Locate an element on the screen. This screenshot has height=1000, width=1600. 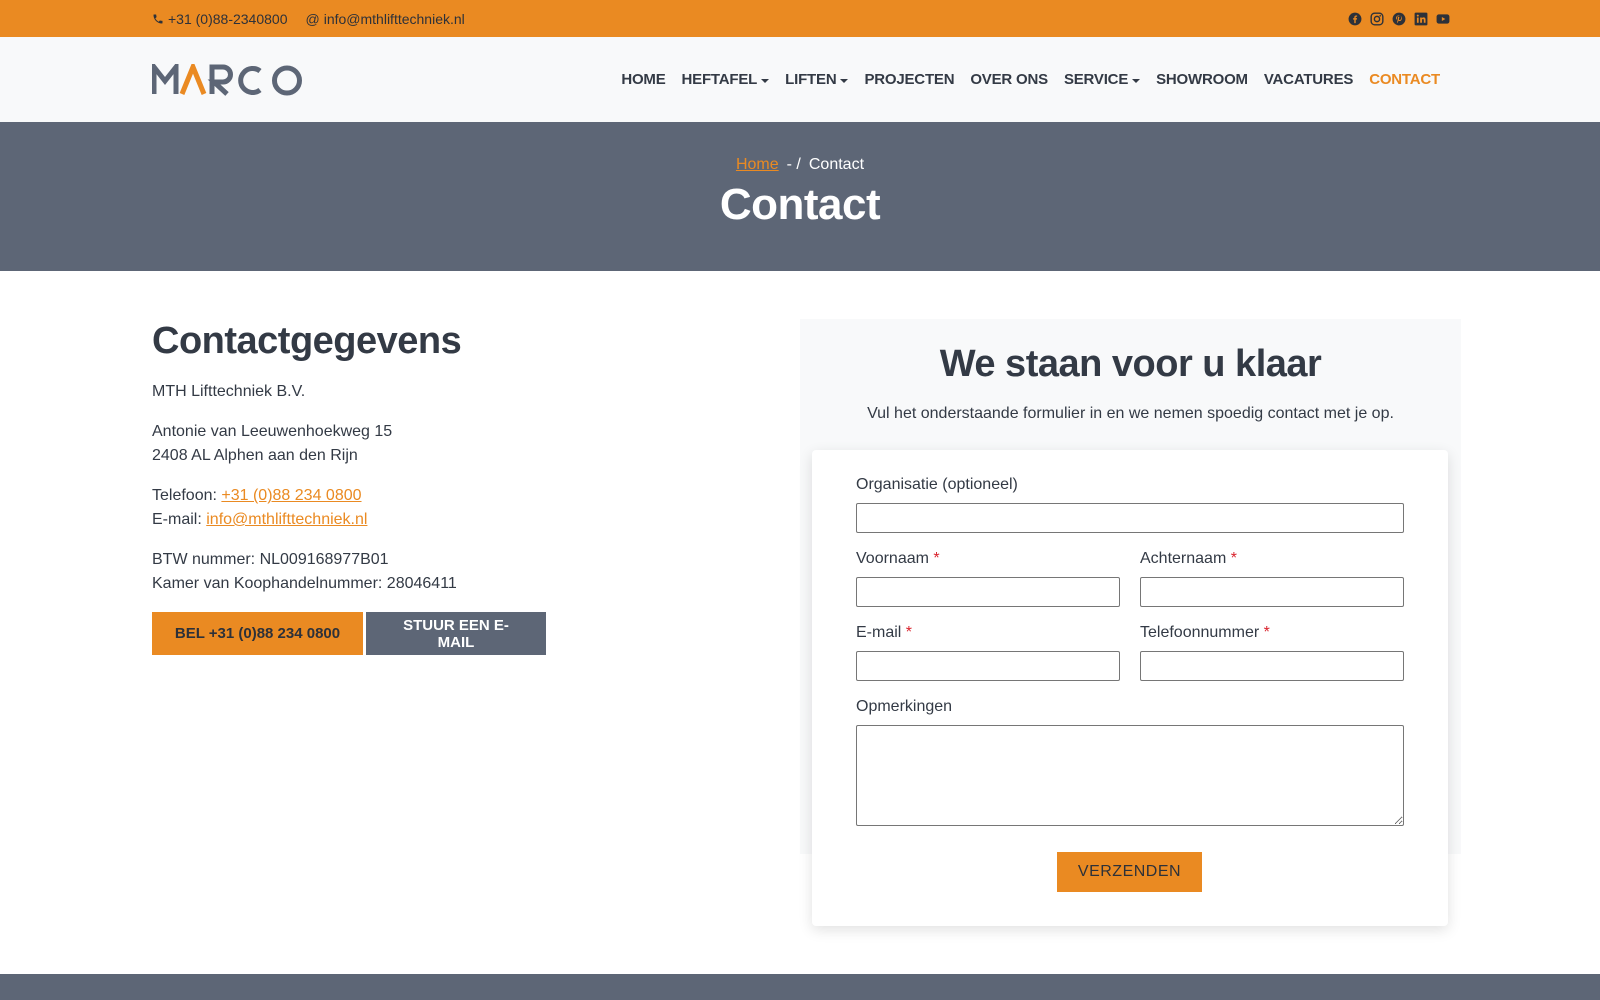
nav-home: HOME is located at coordinates (643, 79).